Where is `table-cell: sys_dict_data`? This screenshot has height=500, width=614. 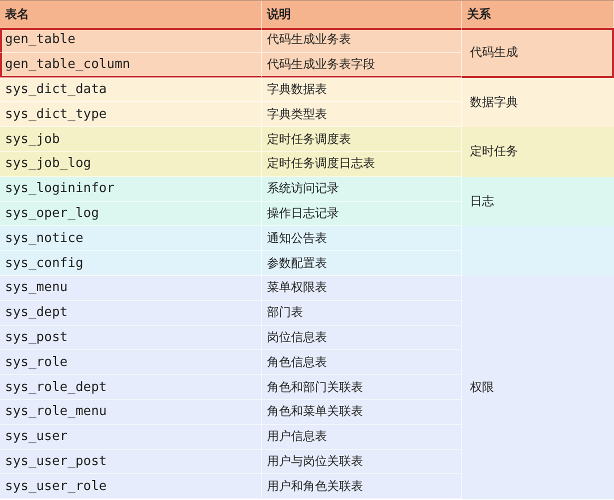
table-cell: sys_dict_data is located at coordinates (131, 90).